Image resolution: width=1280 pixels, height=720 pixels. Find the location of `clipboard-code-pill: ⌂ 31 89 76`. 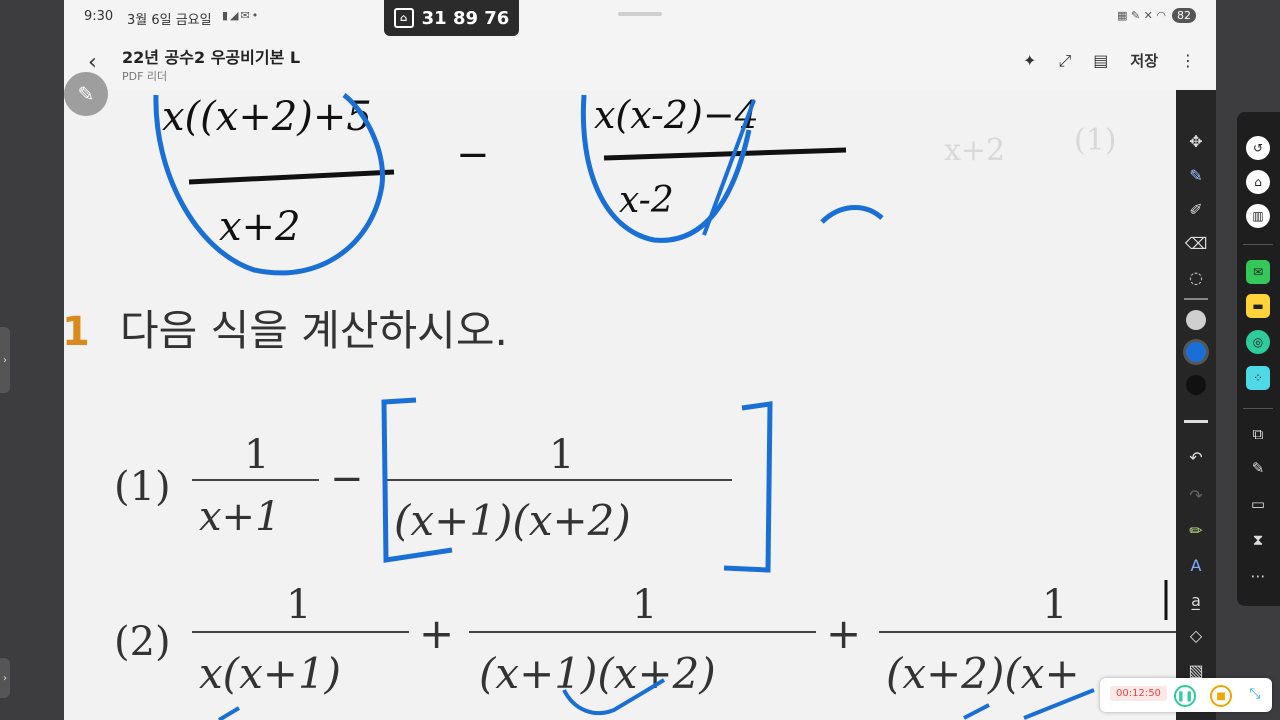

clipboard-code-pill: ⌂ 31 89 76 is located at coordinates (451, 18).